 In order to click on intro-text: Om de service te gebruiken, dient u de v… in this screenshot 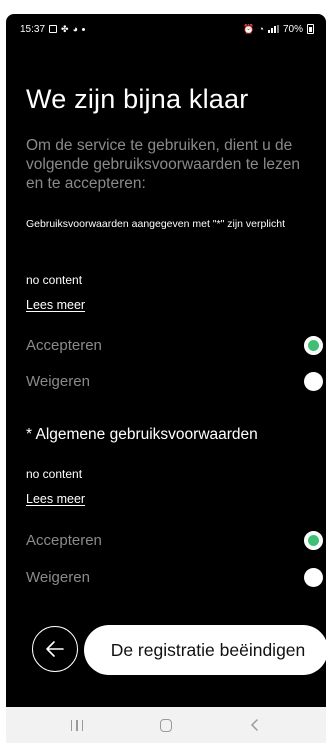, I will do `click(163, 164)`.